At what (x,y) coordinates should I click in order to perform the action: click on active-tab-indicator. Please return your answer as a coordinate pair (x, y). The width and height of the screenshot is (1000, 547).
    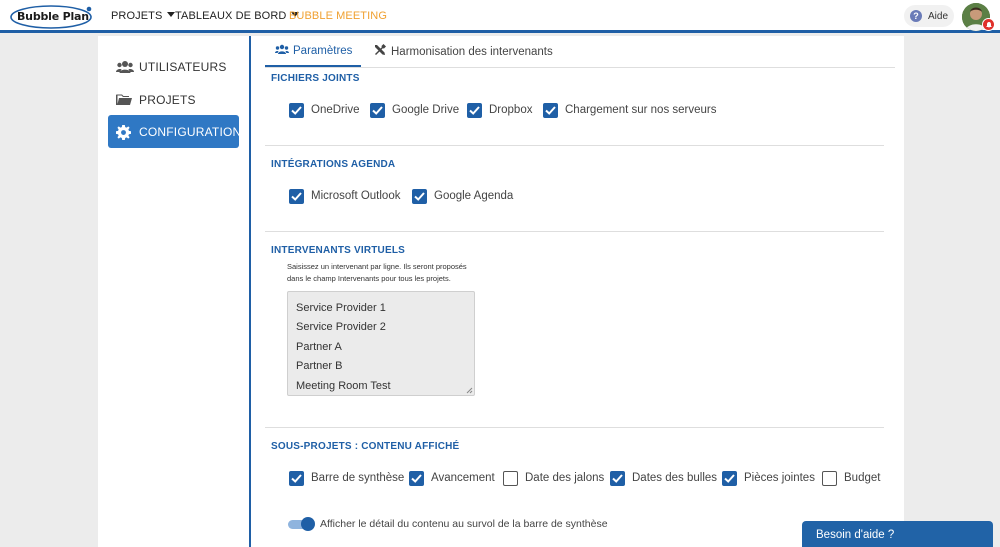
    Looking at the image, I should click on (313, 66).